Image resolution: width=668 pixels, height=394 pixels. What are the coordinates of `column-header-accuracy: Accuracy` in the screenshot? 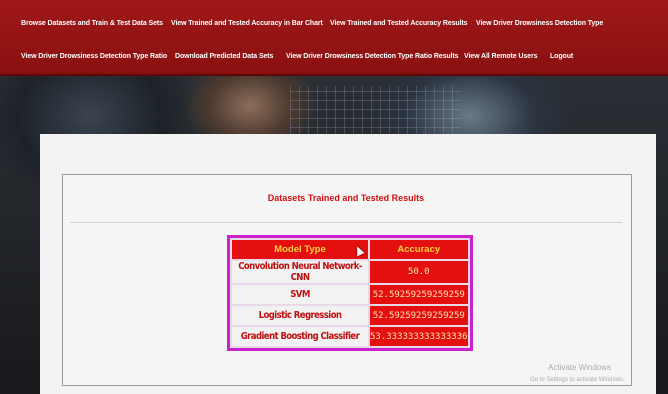 It's located at (419, 249).